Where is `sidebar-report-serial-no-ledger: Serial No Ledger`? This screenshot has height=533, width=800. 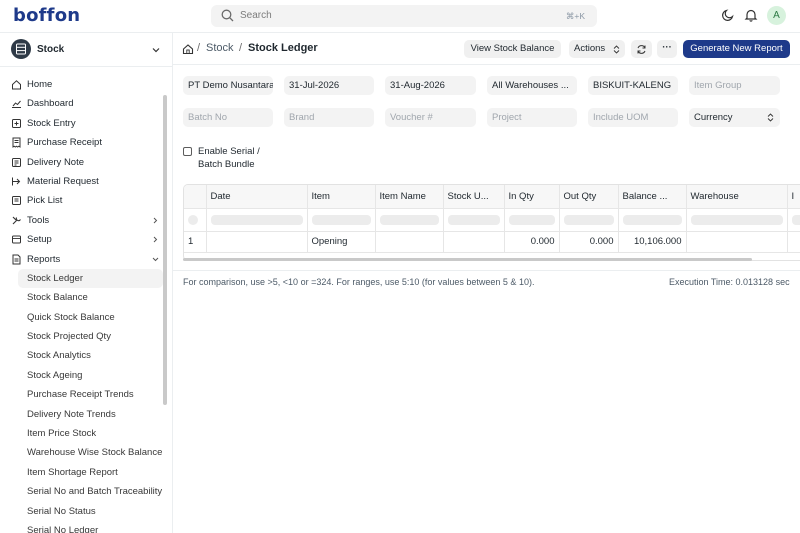 sidebar-report-serial-no-ledger: Serial No Ledger is located at coordinates (81, 527).